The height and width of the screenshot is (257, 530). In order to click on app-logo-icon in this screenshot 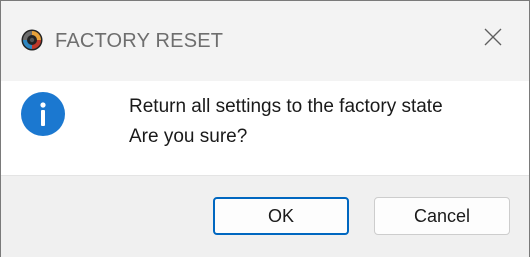, I will do `click(32, 40)`.